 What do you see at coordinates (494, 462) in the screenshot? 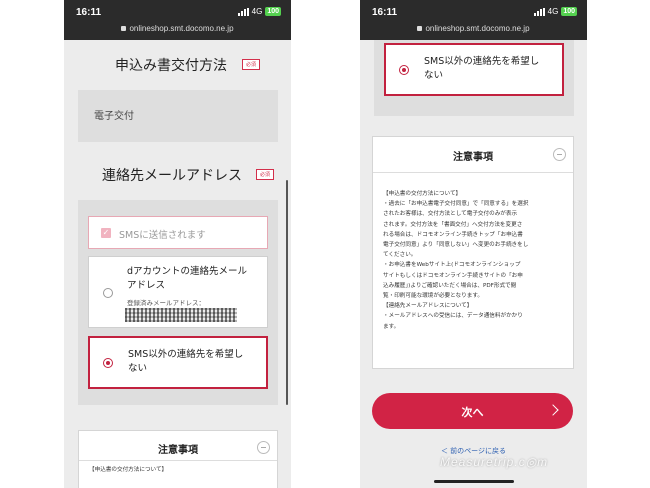
I see `watermark: Measuretrip.c◎m` at bounding box center [494, 462].